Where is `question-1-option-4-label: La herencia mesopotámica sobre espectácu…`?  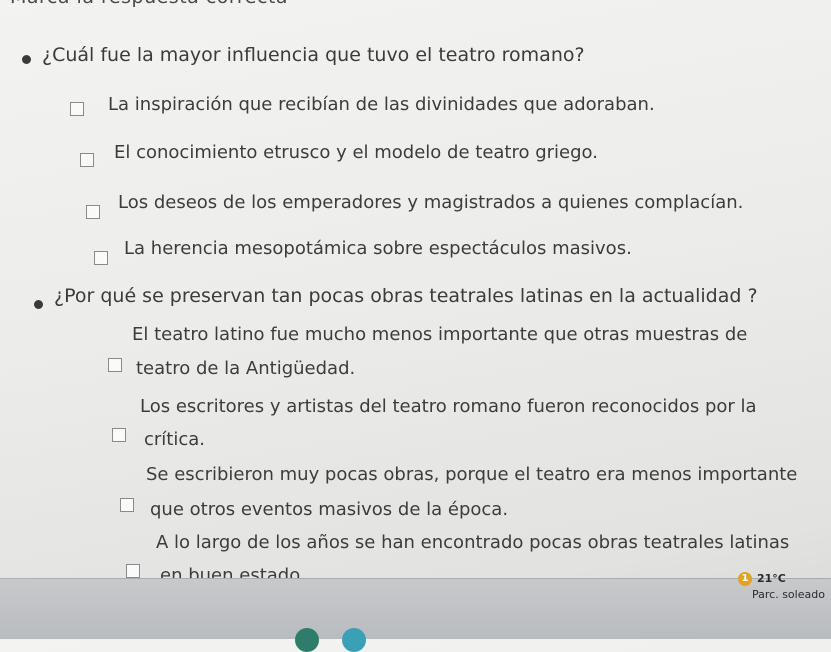
question-1-option-4-label: La herencia mesopotámica sobre espectácu… is located at coordinates (378, 249).